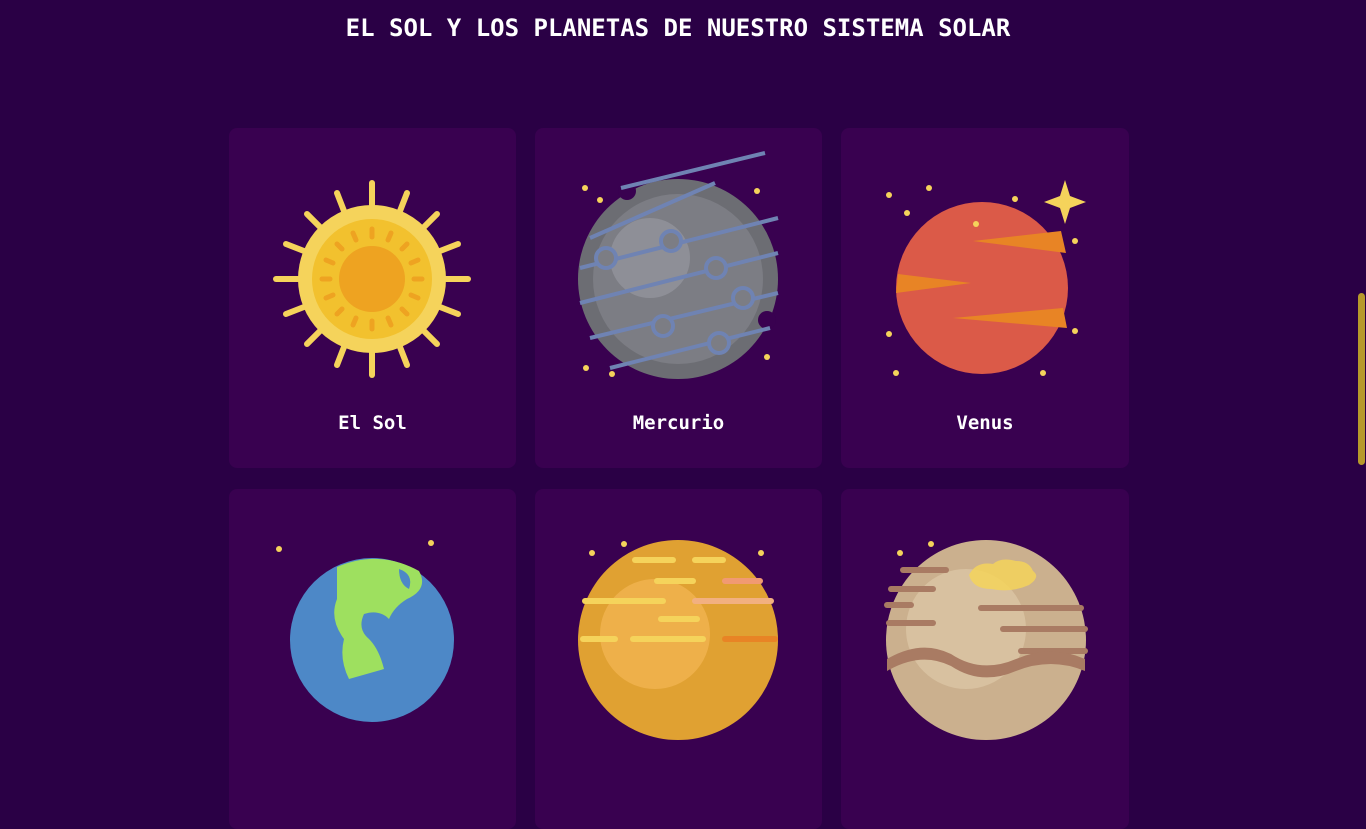 The width and height of the screenshot is (1366, 829). I want to click on jupiter-icon, so click(986, 640).